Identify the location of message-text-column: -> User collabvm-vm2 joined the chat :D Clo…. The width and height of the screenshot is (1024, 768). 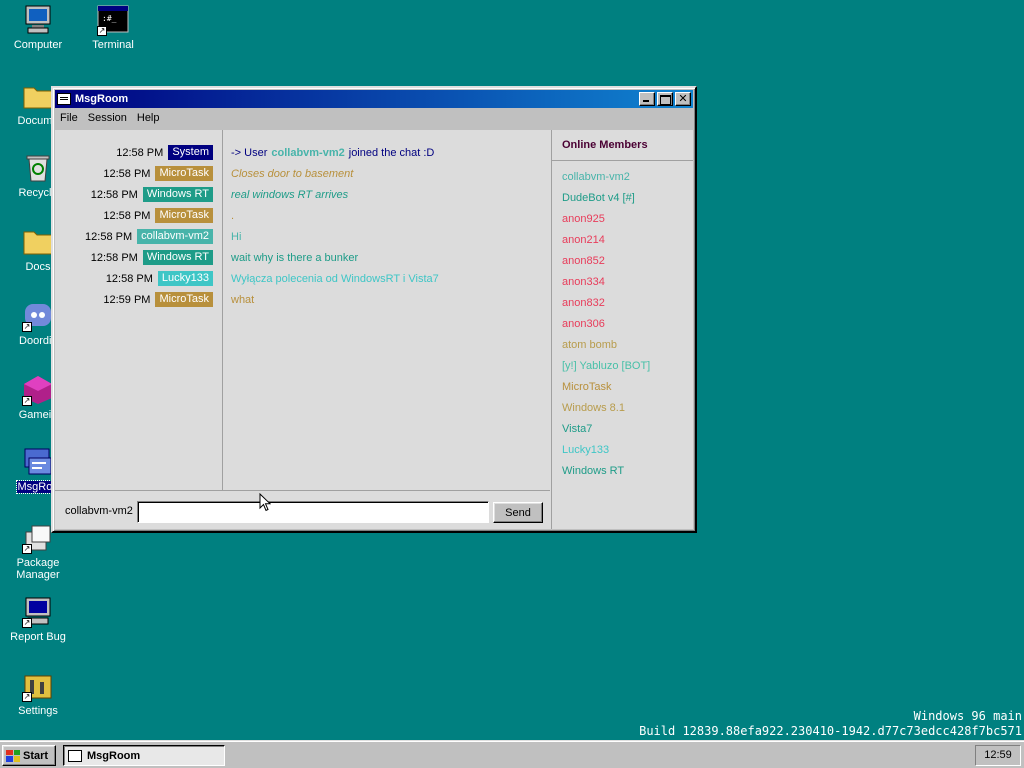
(390, 226).